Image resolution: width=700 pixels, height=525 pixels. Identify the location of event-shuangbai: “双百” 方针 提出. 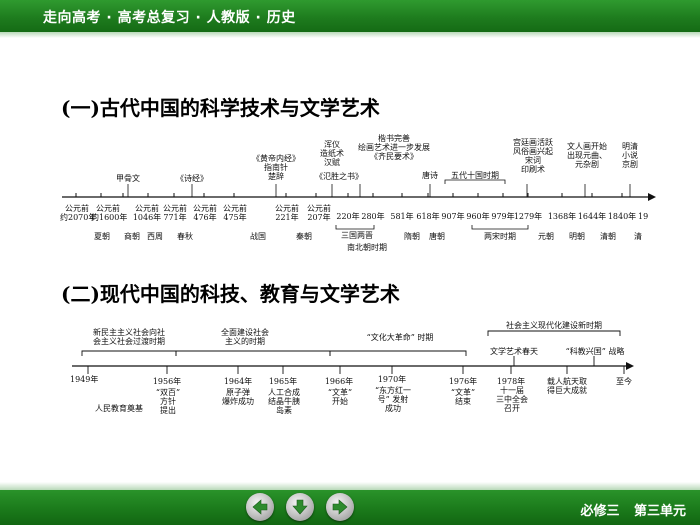
(168, 401).